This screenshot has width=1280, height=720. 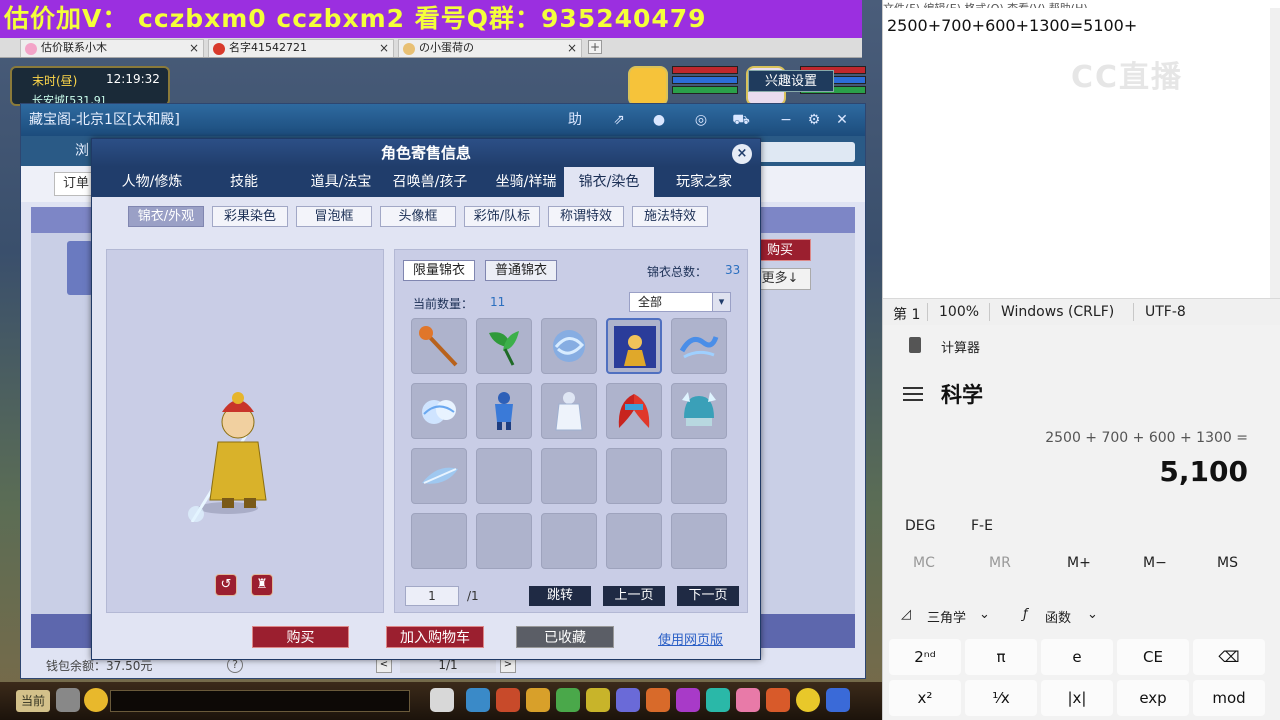 What do you see at coordinates (526, 182) in the screenshot?
I see `tab-mounts: 坐骑/祥瑞` at bounding box center [526, 182].